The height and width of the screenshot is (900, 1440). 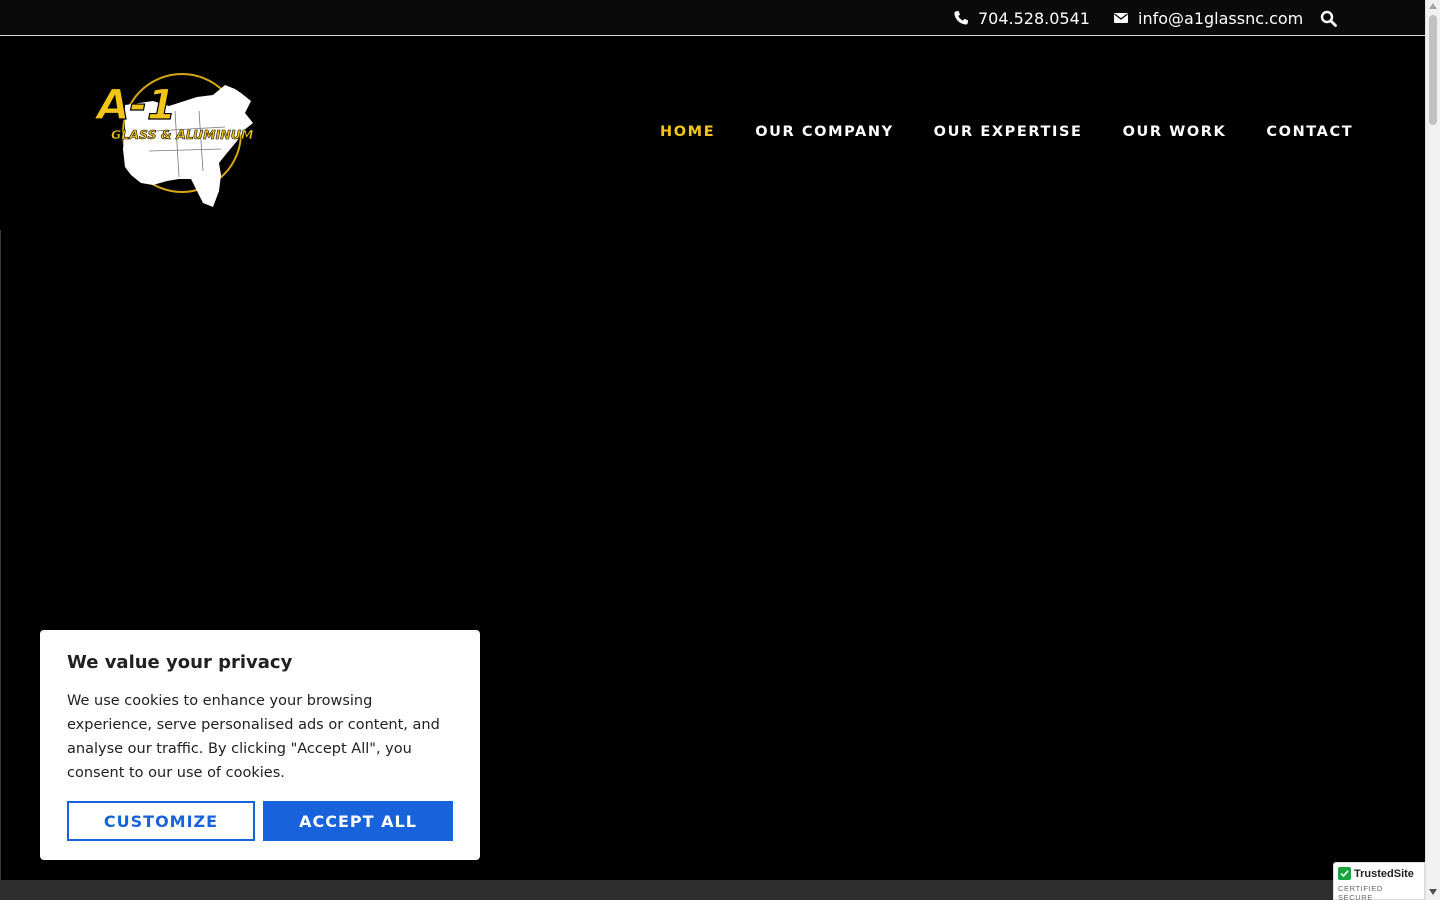 What do you see at coordinates (1432, 450) in the screenshot?
I see `page-scrollbar` at bounding box center [1432, 450].